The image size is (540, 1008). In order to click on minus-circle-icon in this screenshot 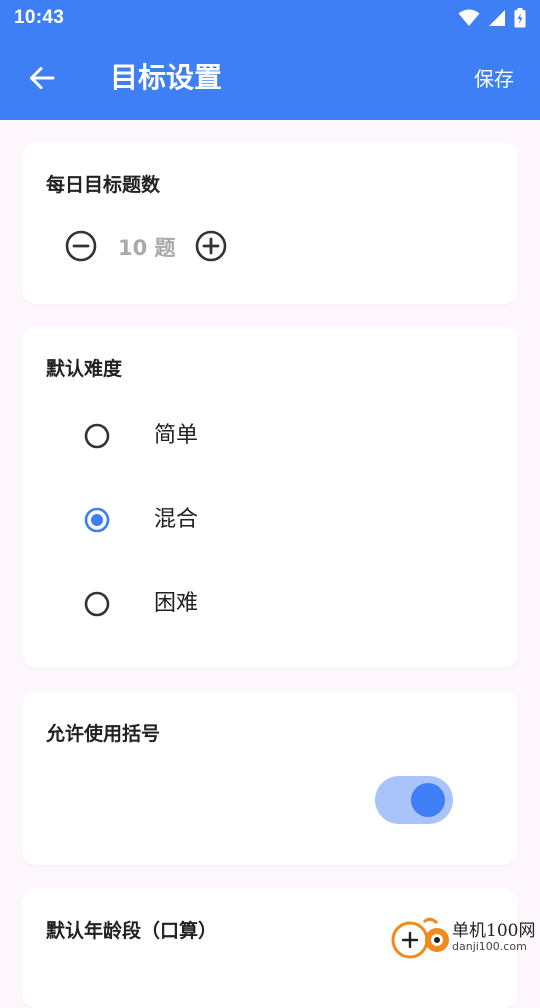, I will do `click(81, 246)`.